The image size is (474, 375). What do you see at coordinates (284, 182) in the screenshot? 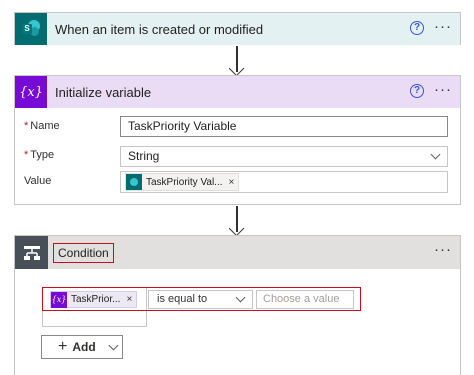
I see `value-field: TaskPriority Val... ×` at bounding box center [284, 182].